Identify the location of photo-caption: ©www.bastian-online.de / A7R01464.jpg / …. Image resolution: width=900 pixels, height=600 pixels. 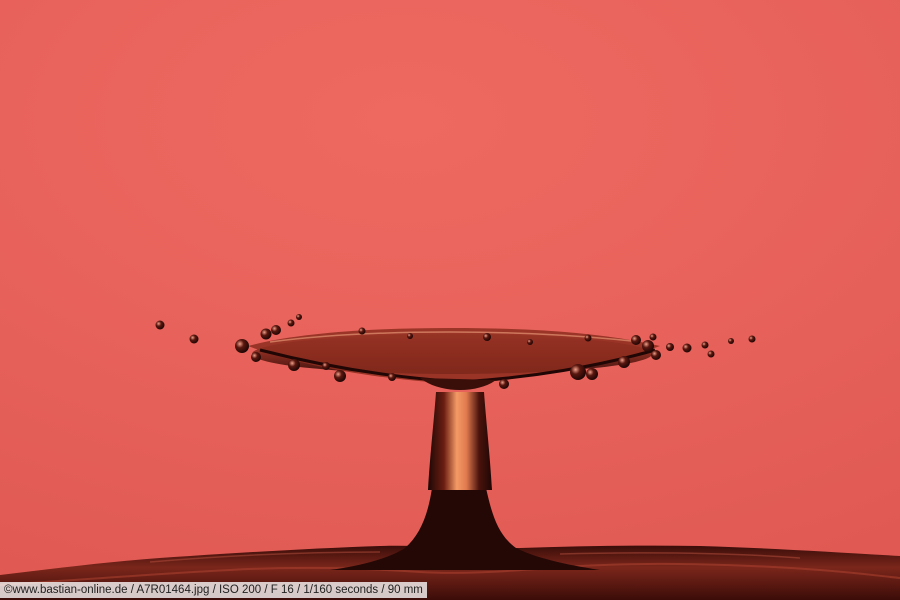
(213, 590).